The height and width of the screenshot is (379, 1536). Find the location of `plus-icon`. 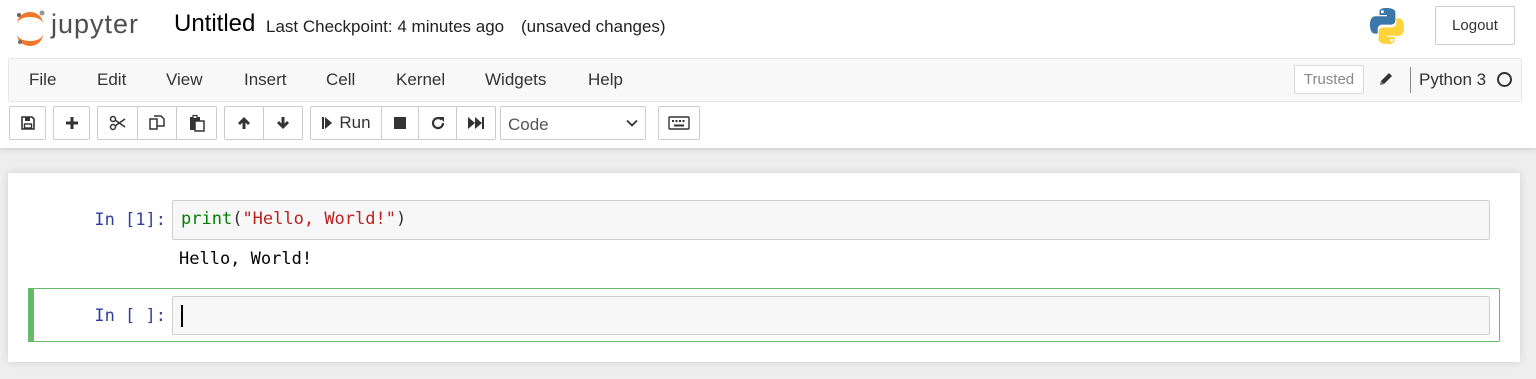

plus-icon is located at coordinates (71, 123).